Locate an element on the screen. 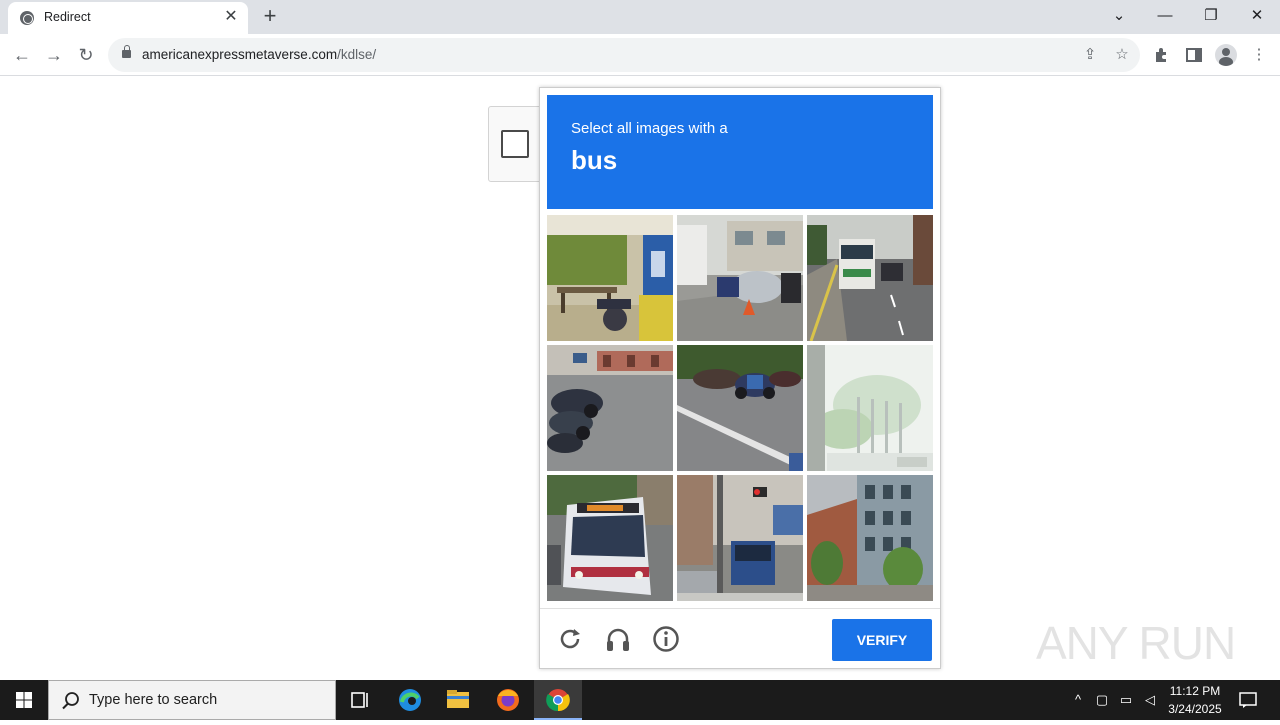  minimize-button: — is located at coordinates (1165, 17).